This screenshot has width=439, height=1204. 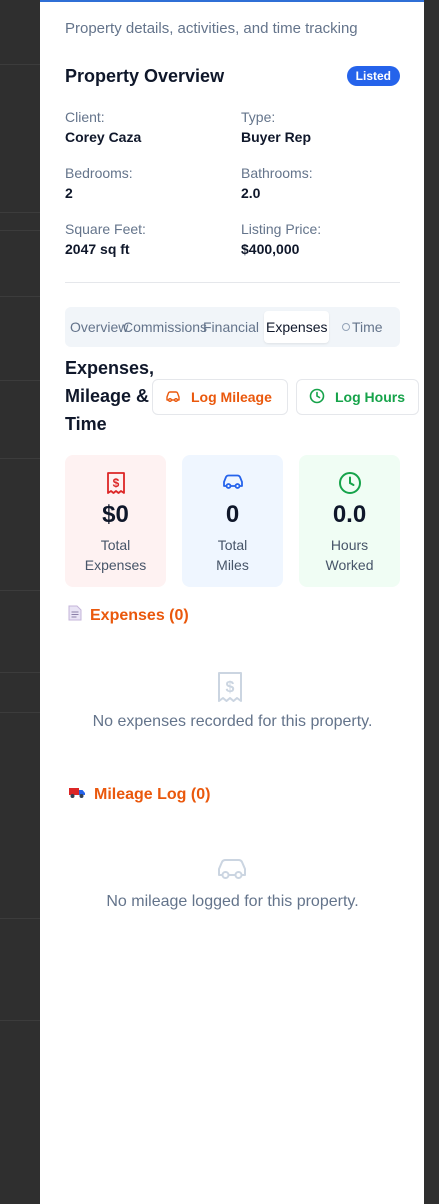 I want to click on client-label: Client:, so click(x=85, y=117).